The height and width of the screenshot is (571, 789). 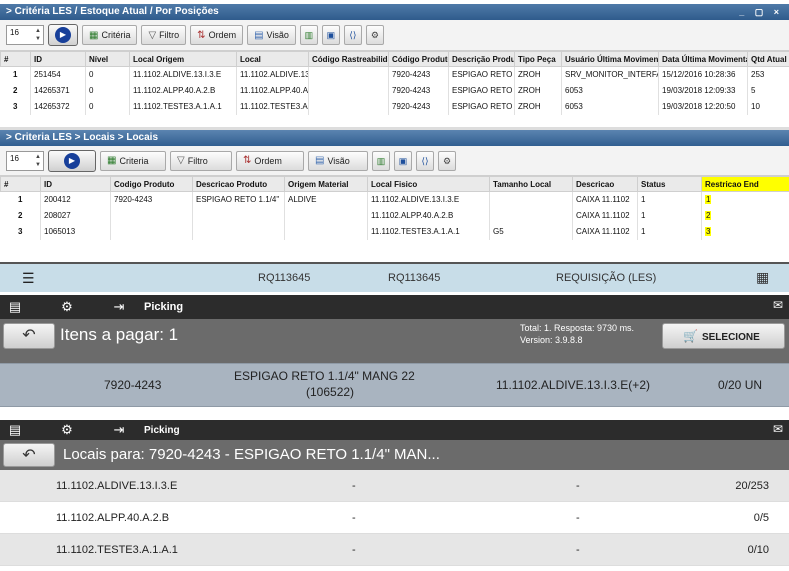 What do you see at coordinates (418, 106) in the screenshot?
I see `table-cell: 7920-4243` at bounding box center [418, 106].